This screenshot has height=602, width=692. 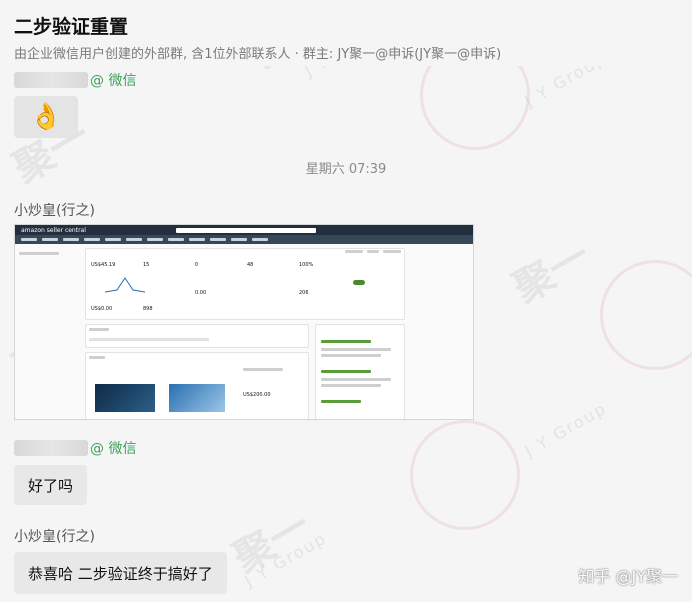 What do you see at coordinates (120, 573) in the screenshot?
I see `text-message: 恭喜哈 二步验证终于搞好了` at bounding box center [120, 573].